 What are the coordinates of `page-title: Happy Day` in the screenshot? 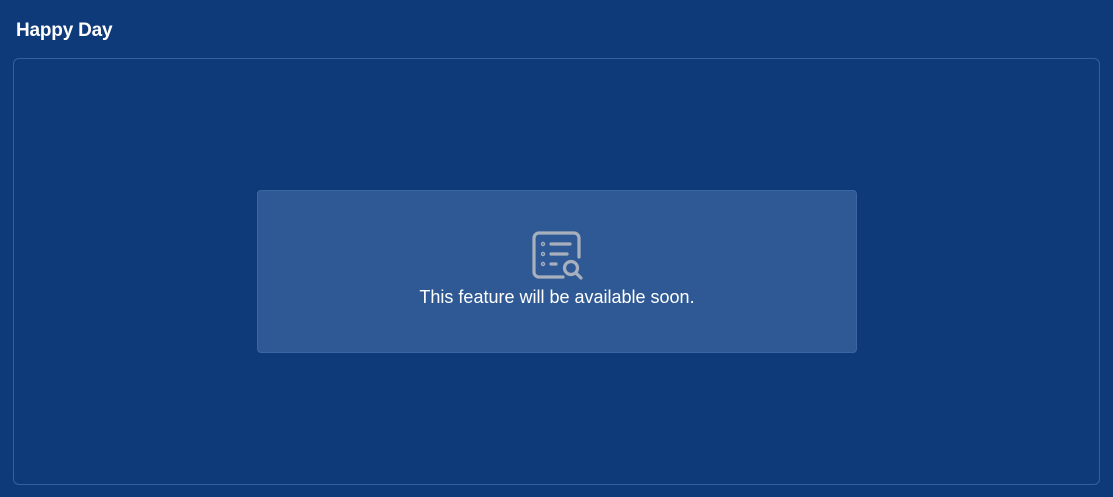 It's located at (64, 30).